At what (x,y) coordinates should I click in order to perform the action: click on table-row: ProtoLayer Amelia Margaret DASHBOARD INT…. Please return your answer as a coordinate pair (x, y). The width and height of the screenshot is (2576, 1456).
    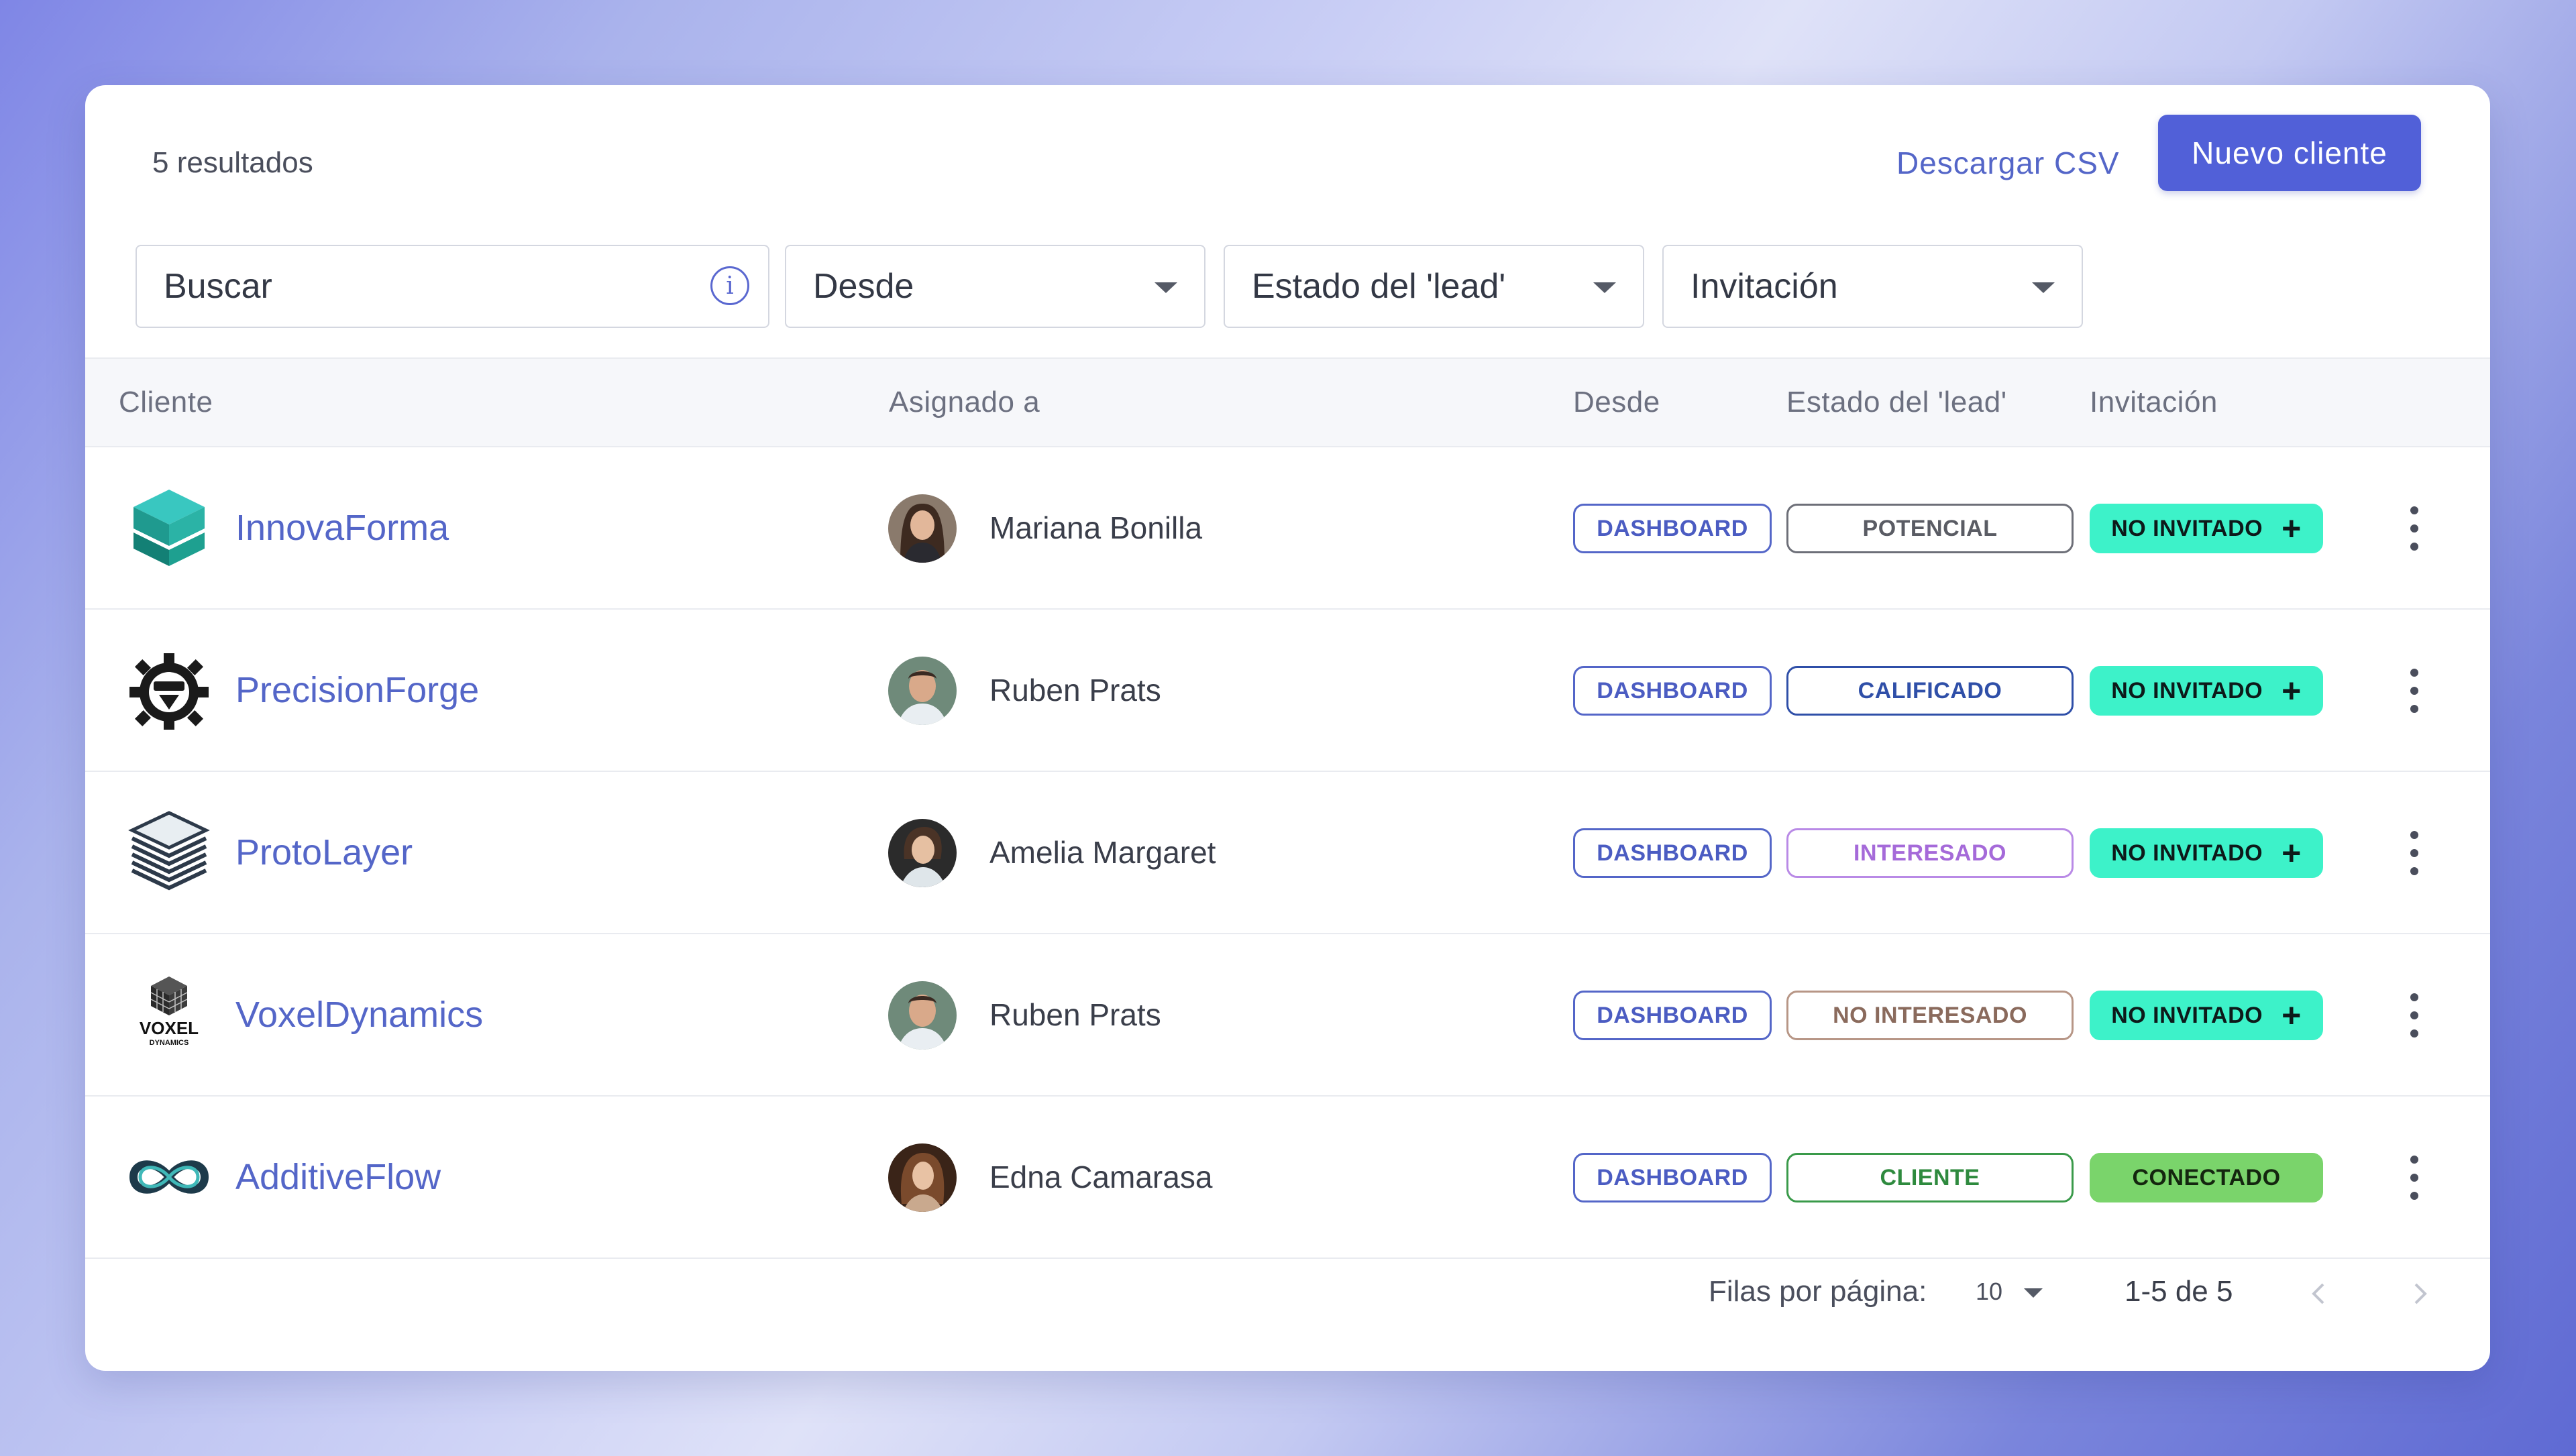
    Looking at the image, I should click on (1287, 853).